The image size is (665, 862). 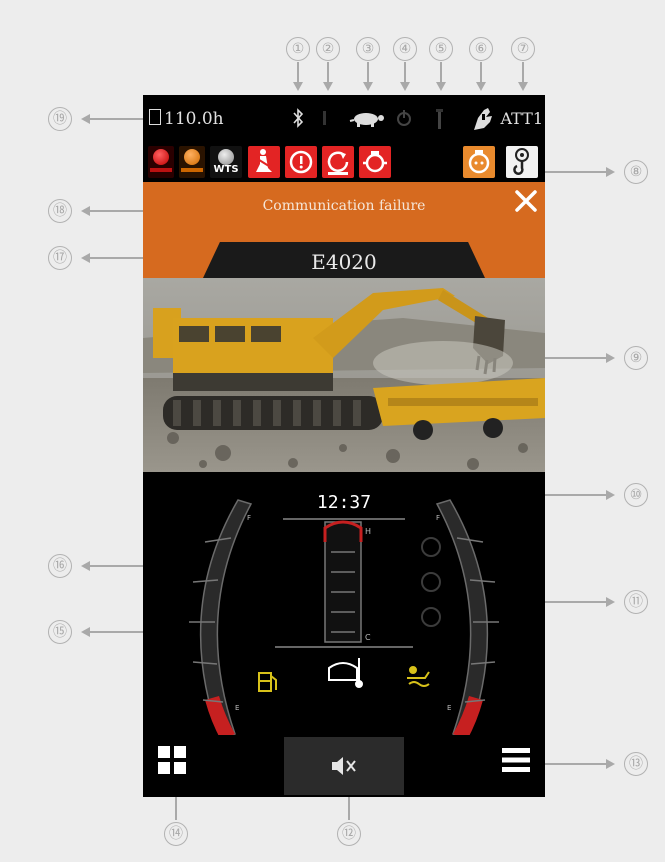 What do you see at coordinates (298, 86) in the screenshot?
I see `leader-1-arrow` at bounding box center [298, 86].